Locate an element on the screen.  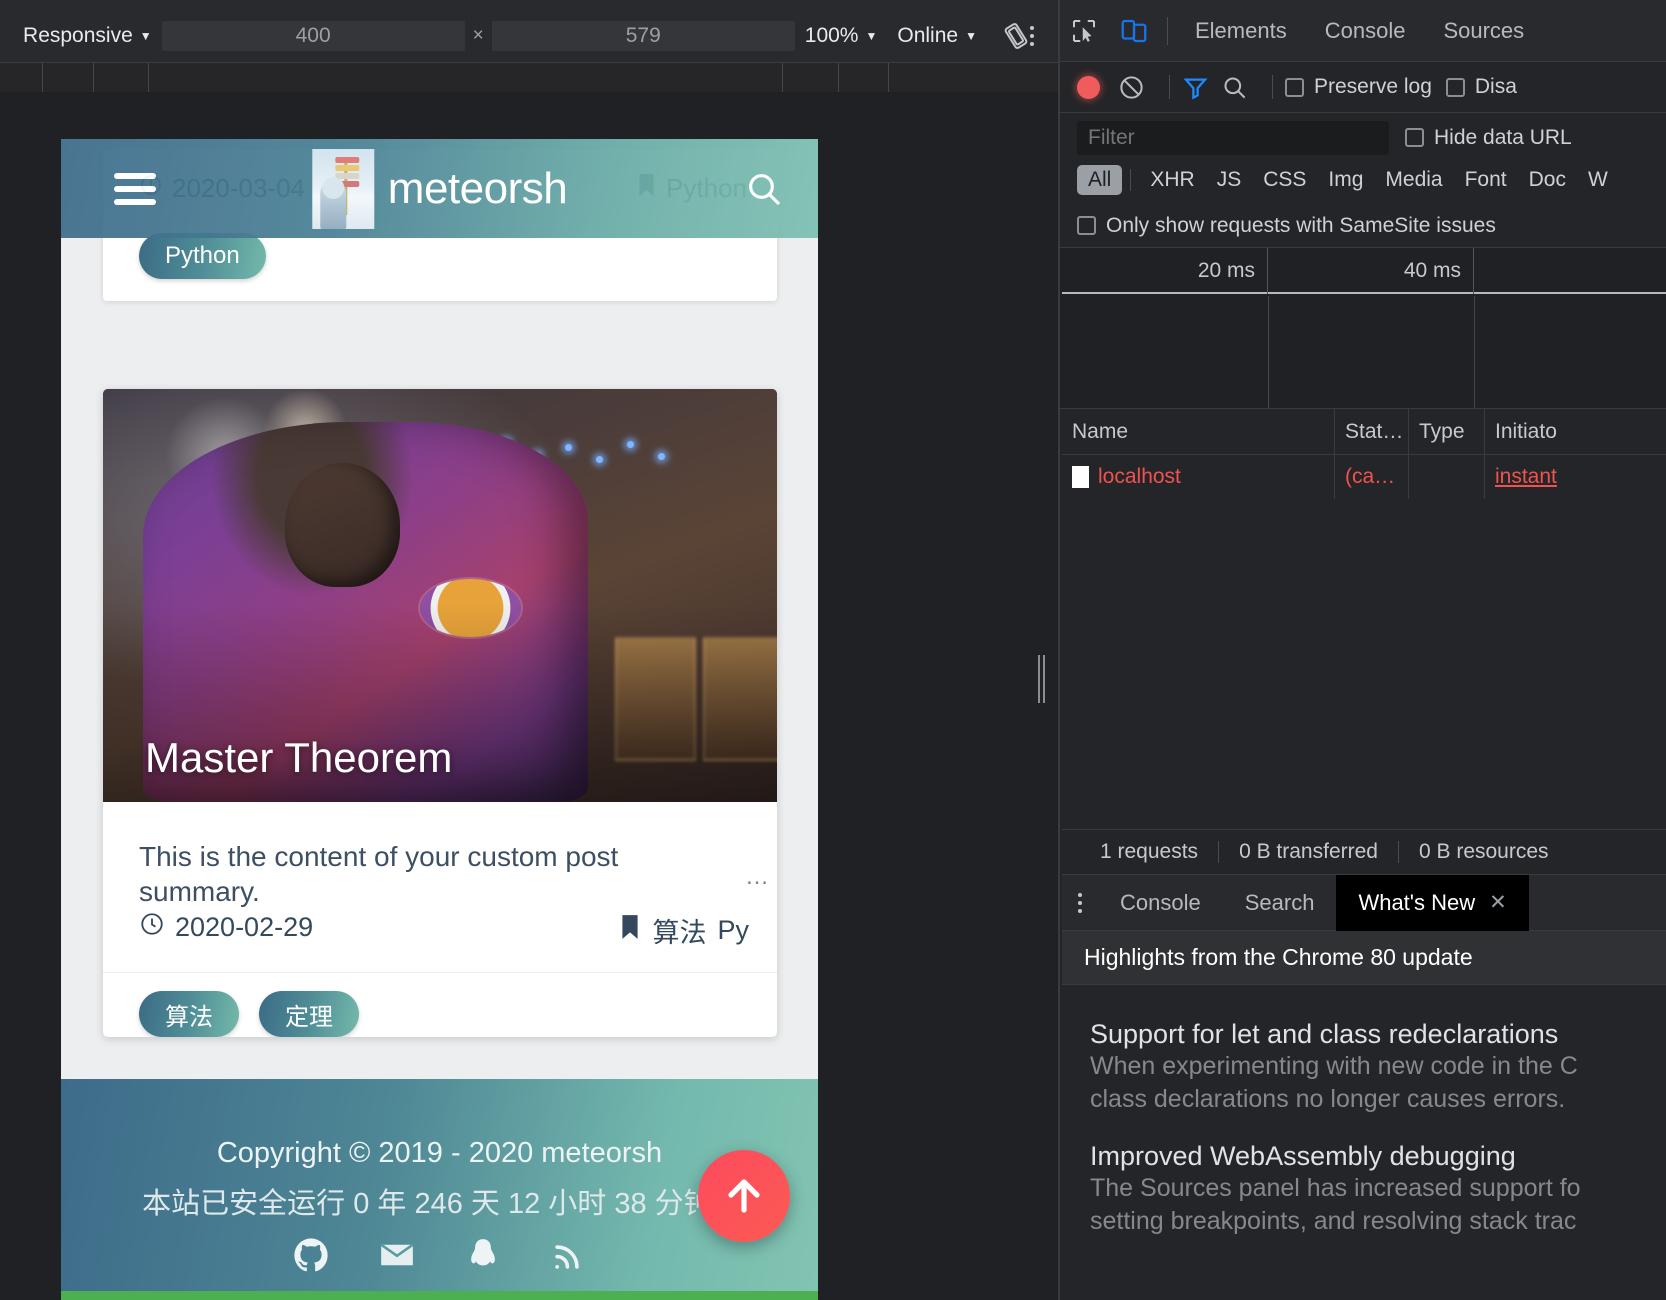
device-emulation-toolbar: Responsive ▼ × 100% ▼ Online ▼ is located at coordinates (529, 36).